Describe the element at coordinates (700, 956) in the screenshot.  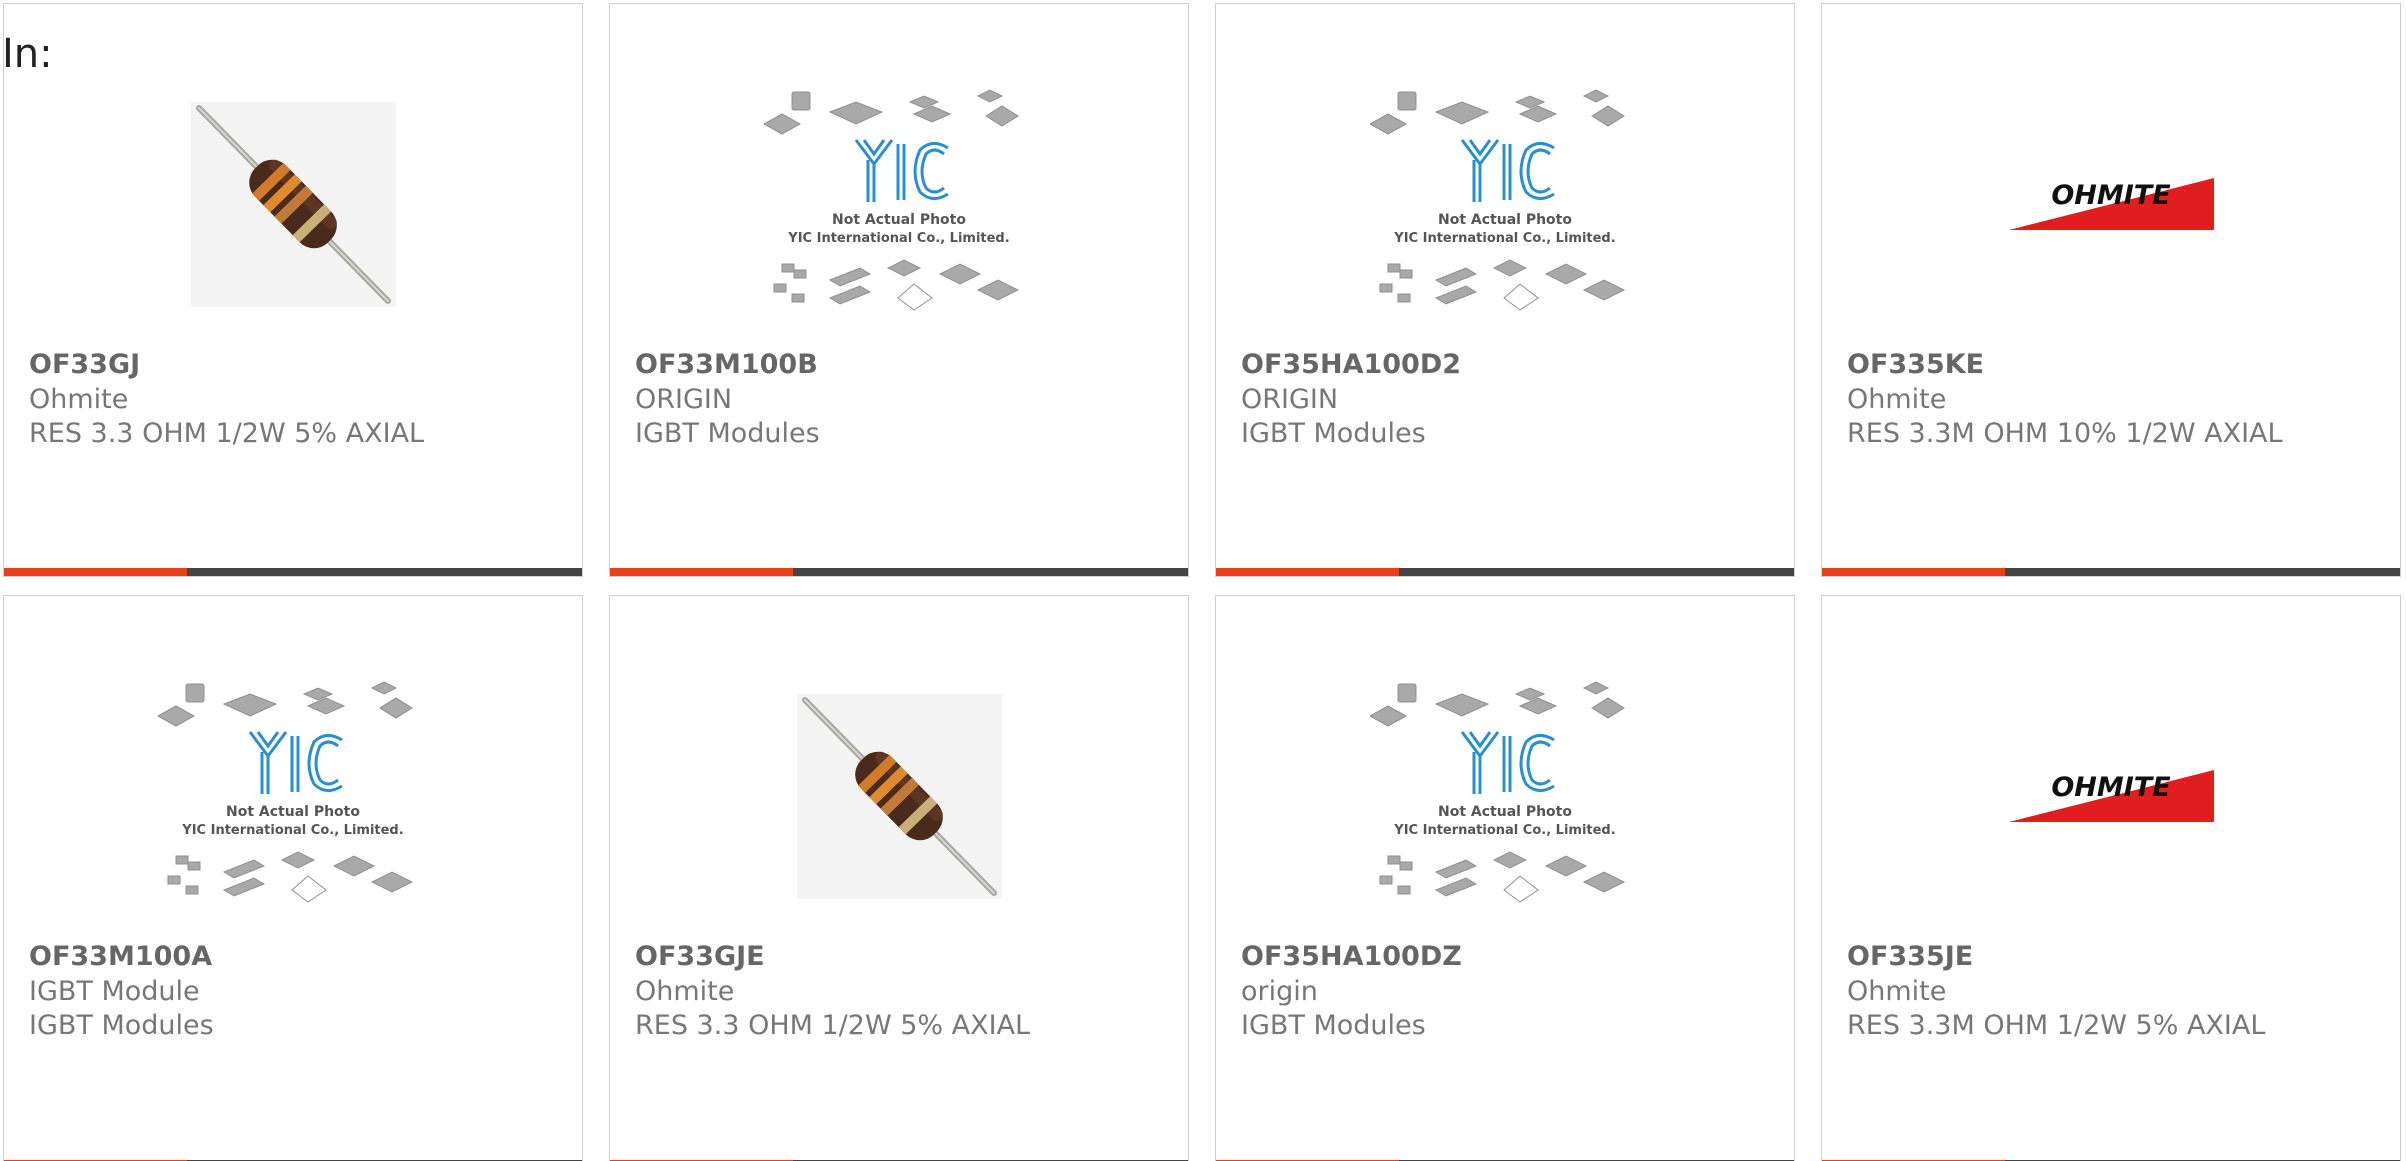
I see `part-number: OF33GJE` at that location.